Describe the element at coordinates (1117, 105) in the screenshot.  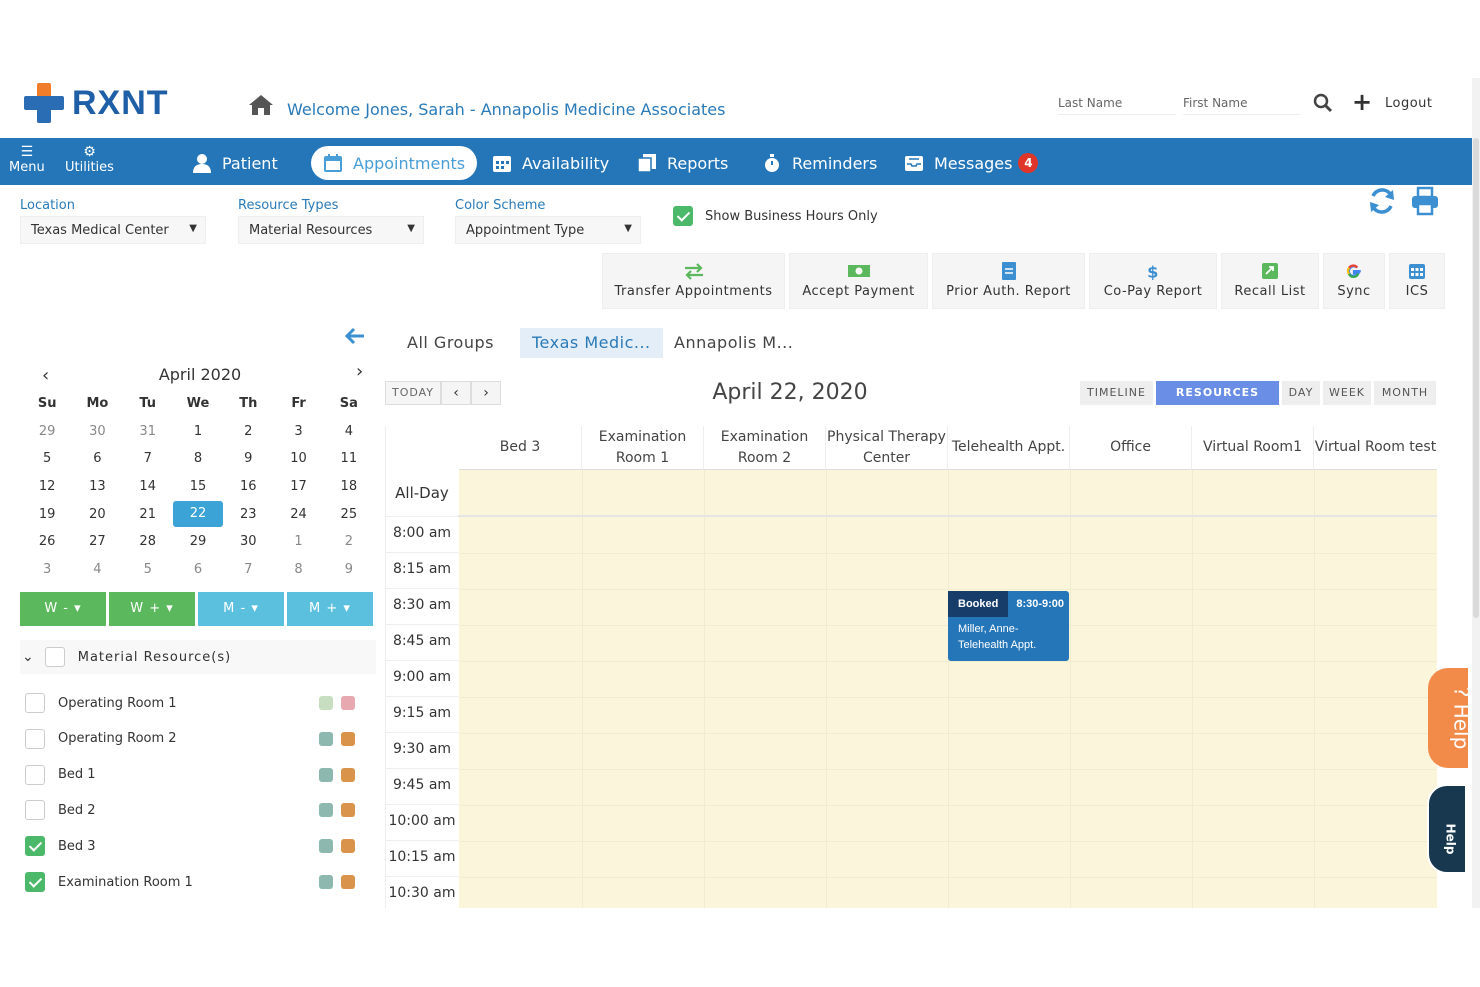
I see `last-name-field: Last Name` at that location.